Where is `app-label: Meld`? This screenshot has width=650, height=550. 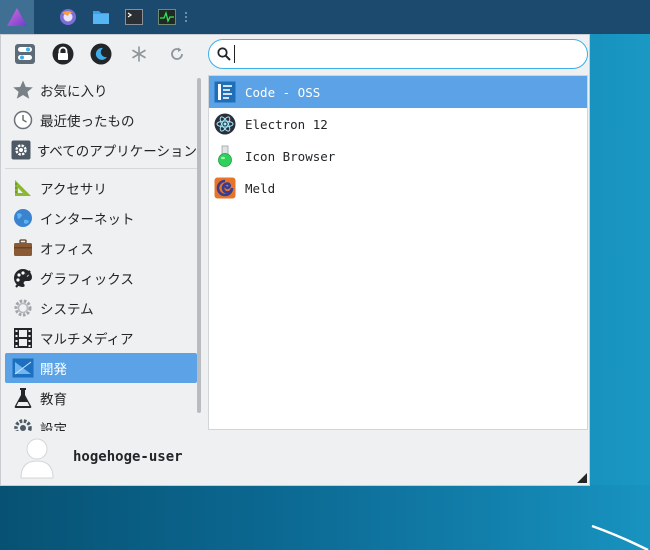
app-label: Meld is located at coordinates (260, 188).